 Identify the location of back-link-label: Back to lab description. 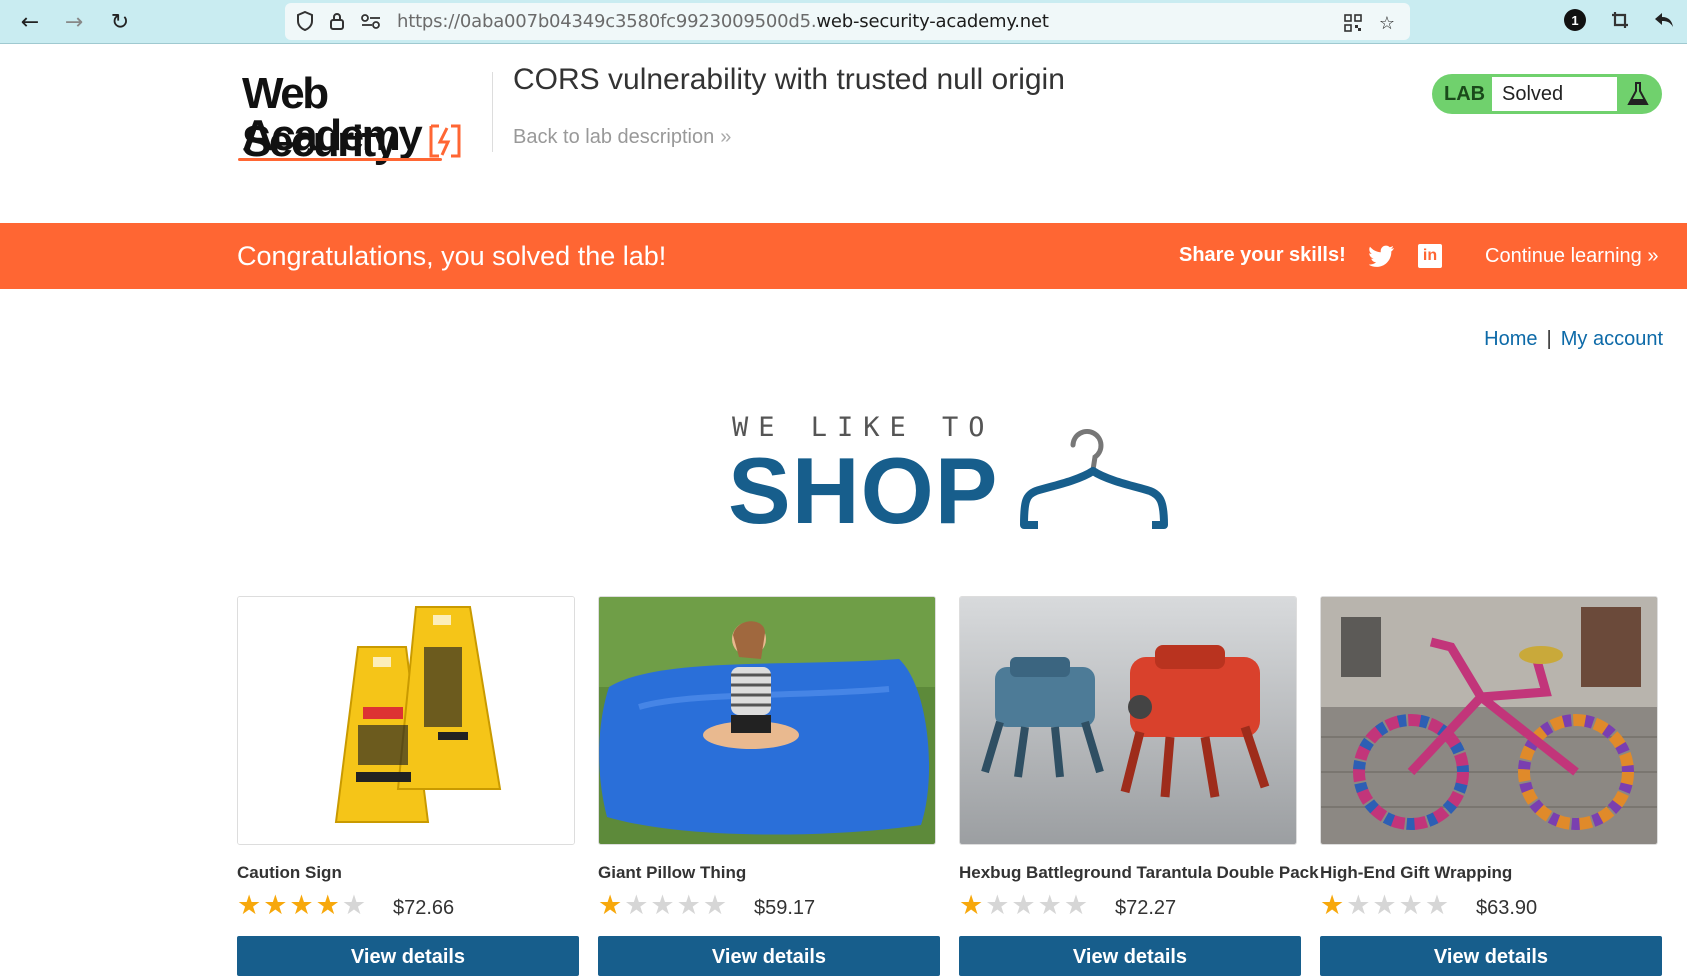
(614, 137).